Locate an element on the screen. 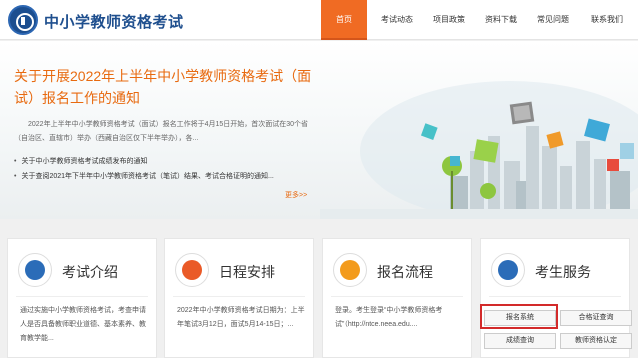  card-title: 报名流程 is located at coordinates (405, 272).